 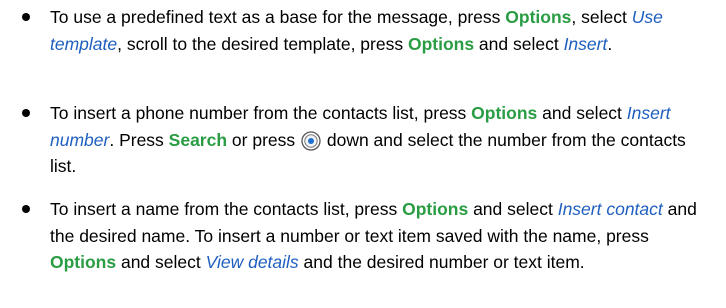 I want to click on keyword-search: Search, so click(x=198, y=139).